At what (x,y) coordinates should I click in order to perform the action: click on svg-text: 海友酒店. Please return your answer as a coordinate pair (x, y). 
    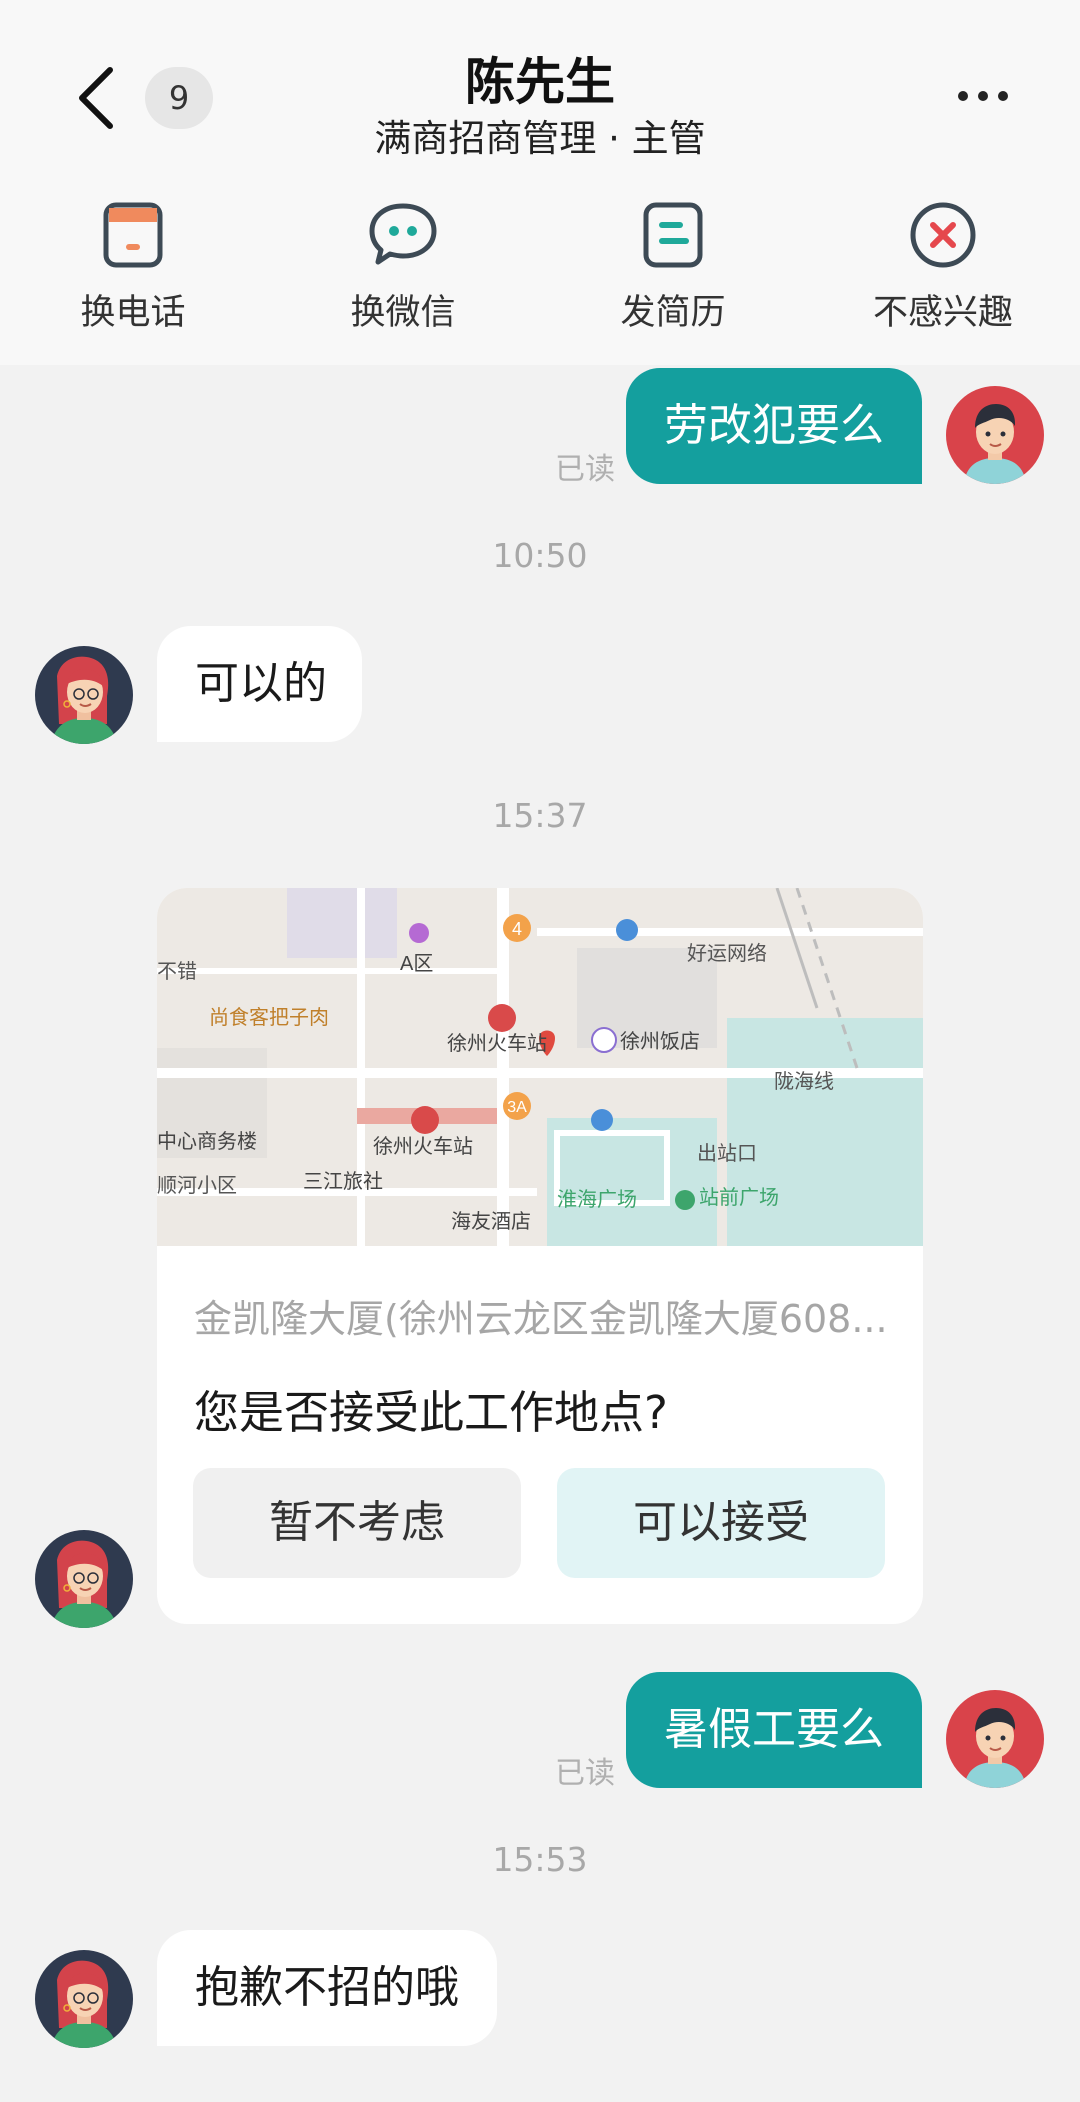
    Looking at the image, I should click on (491, 1221).